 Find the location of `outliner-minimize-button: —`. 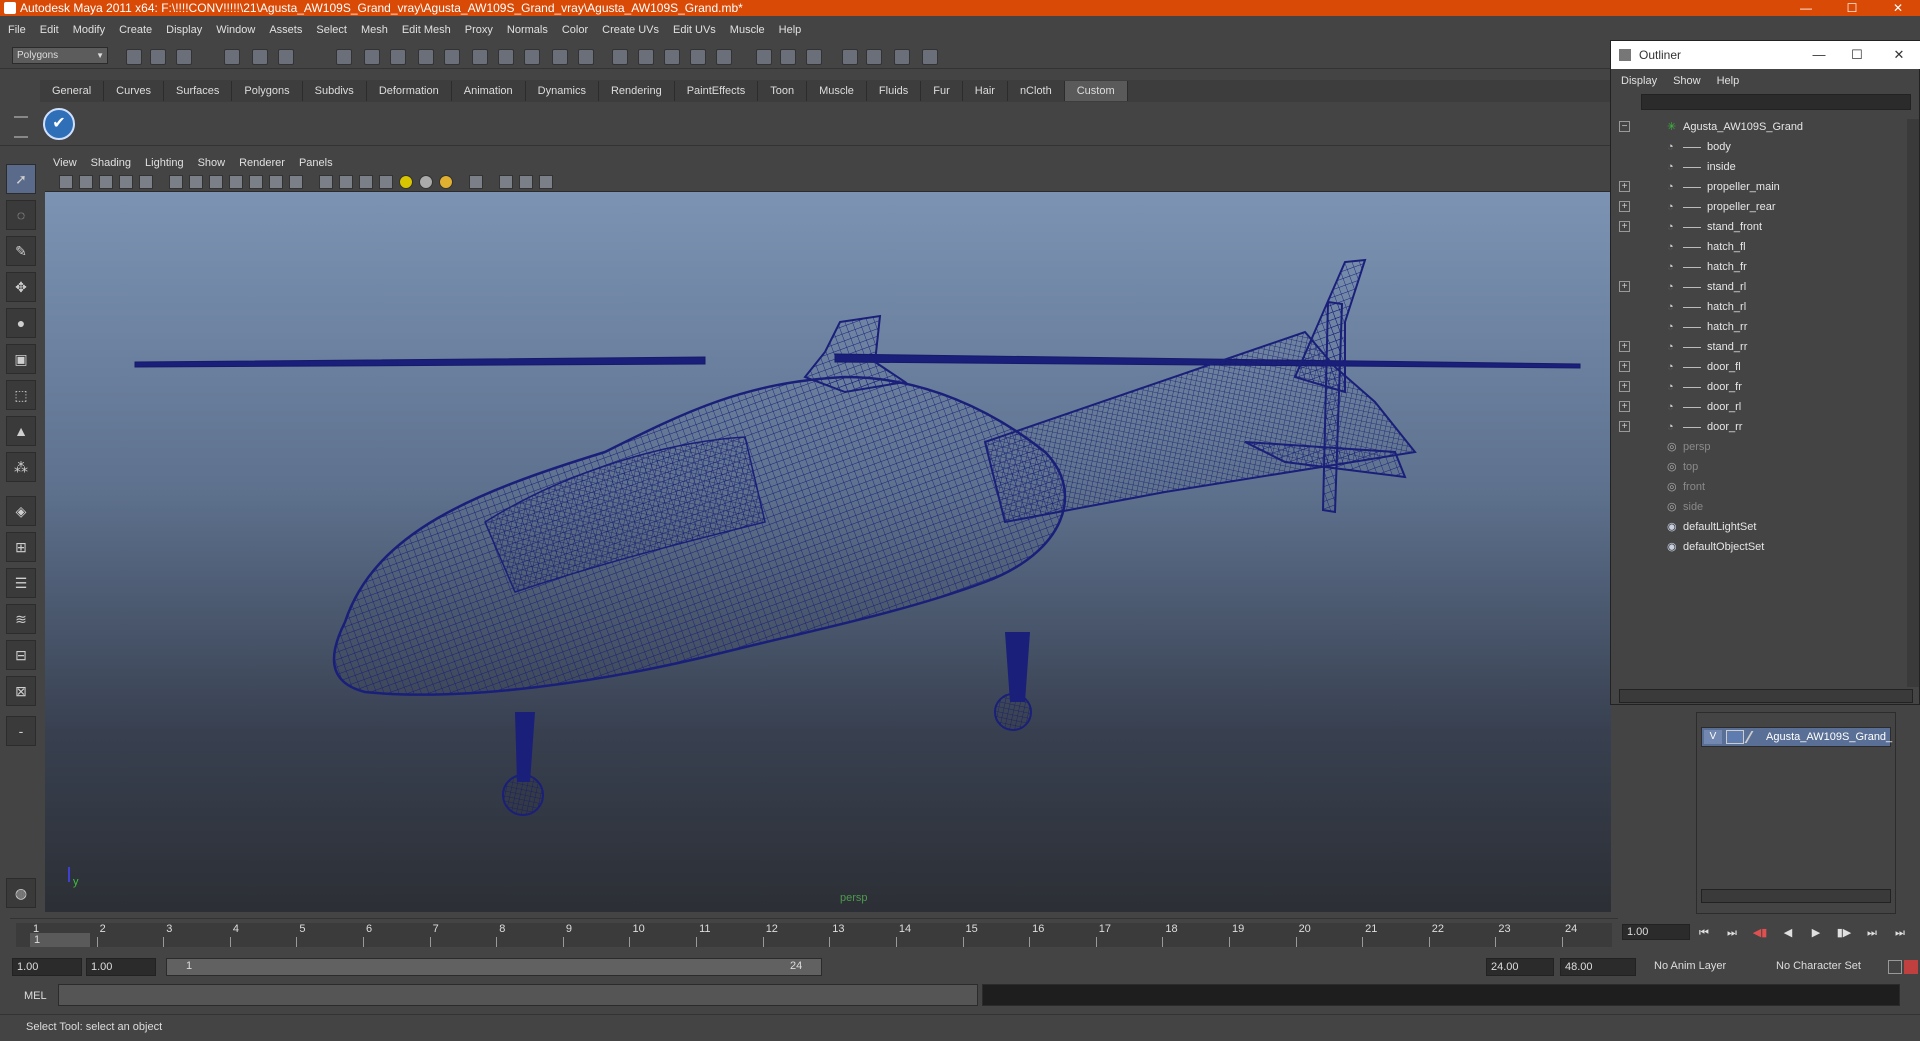

outliner-minimize-button: — is located at coordinates (1819, 55).